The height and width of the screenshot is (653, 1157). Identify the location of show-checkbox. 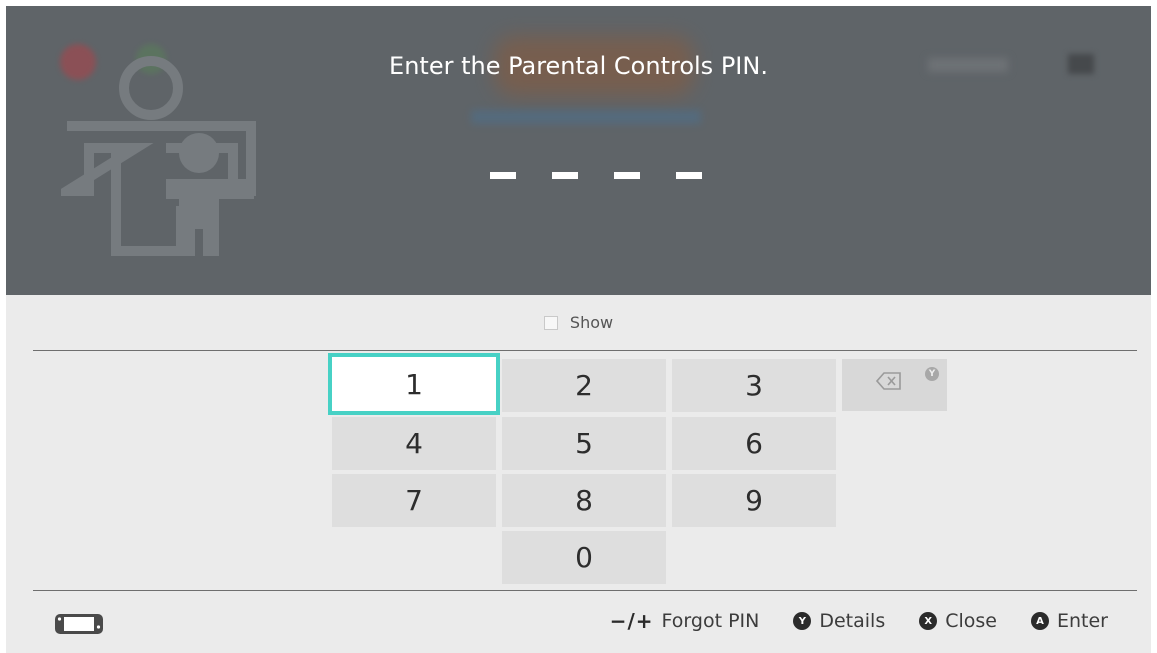
(550, 322).